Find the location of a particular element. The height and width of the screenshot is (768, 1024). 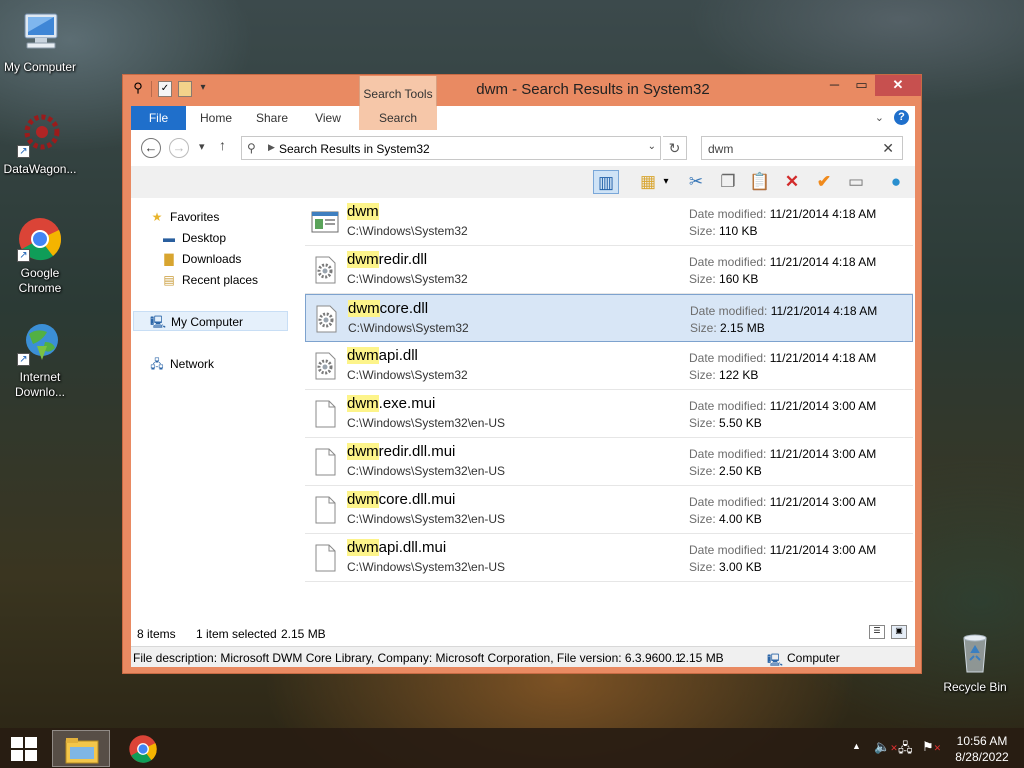

start-button is located at coordinates (24, 749).